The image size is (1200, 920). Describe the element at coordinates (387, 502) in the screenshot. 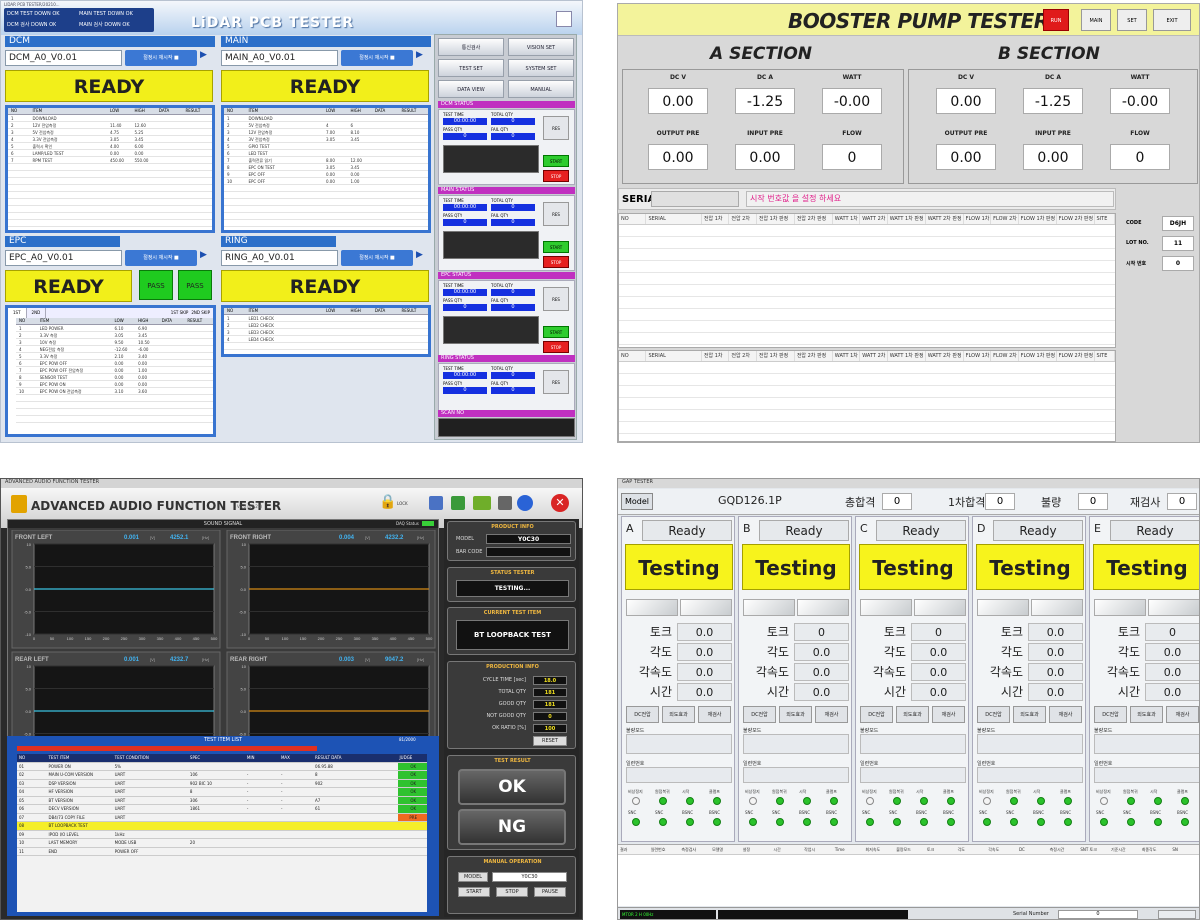

I see `lock-icon: 🔒` at that location.